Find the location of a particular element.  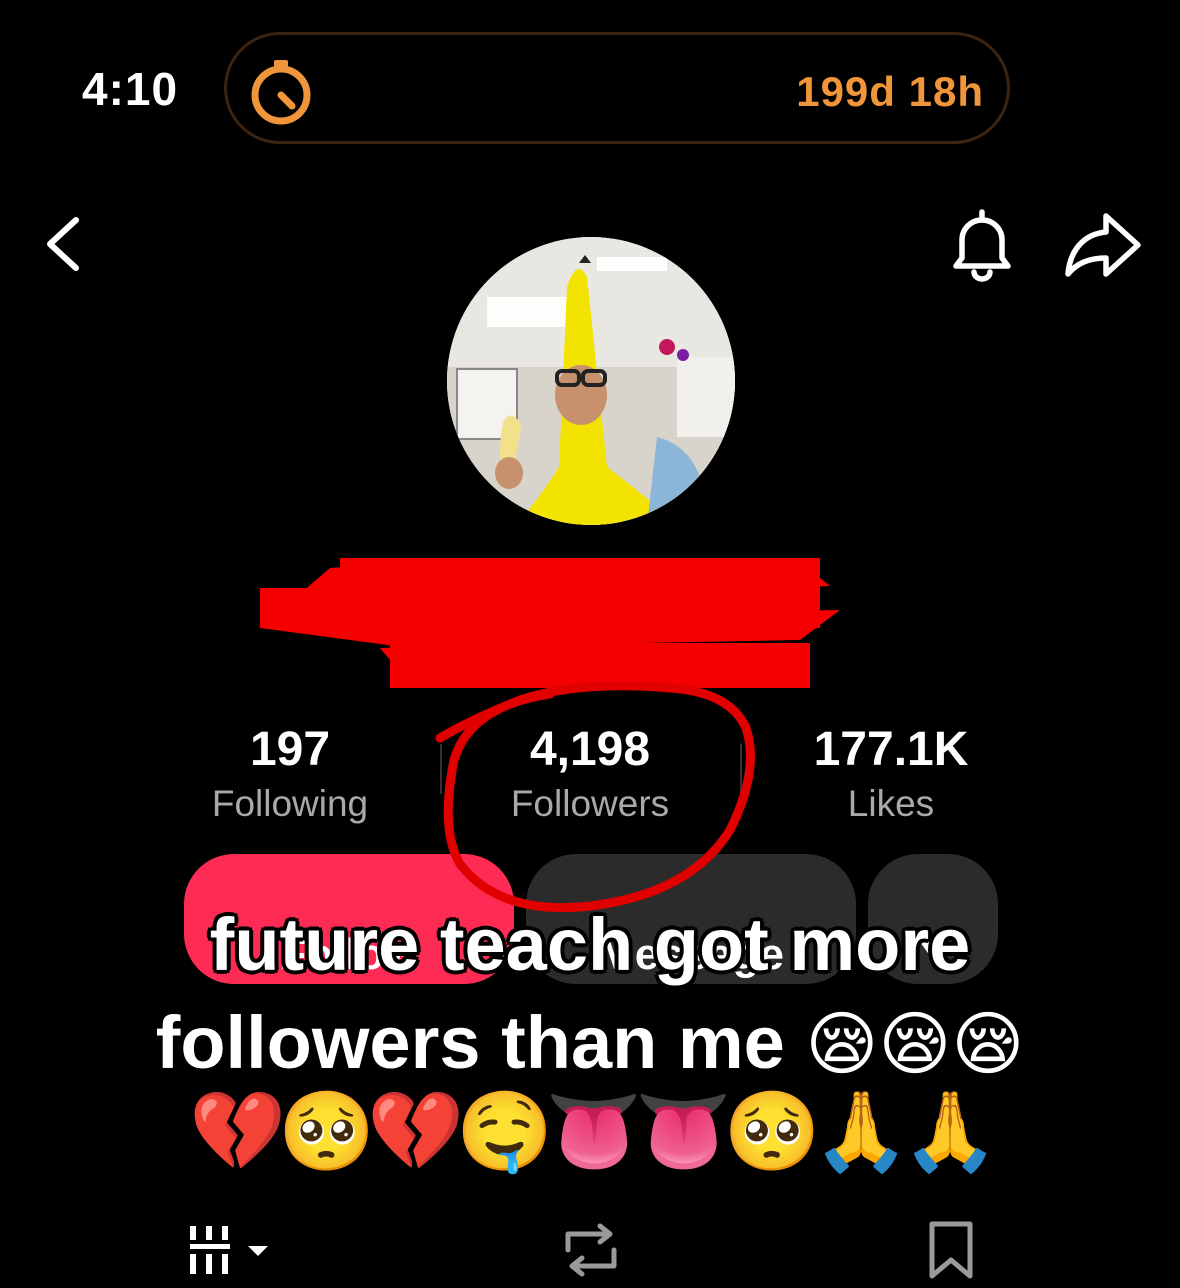

likes-count: 177.1K is located at coordinates (891, 749).